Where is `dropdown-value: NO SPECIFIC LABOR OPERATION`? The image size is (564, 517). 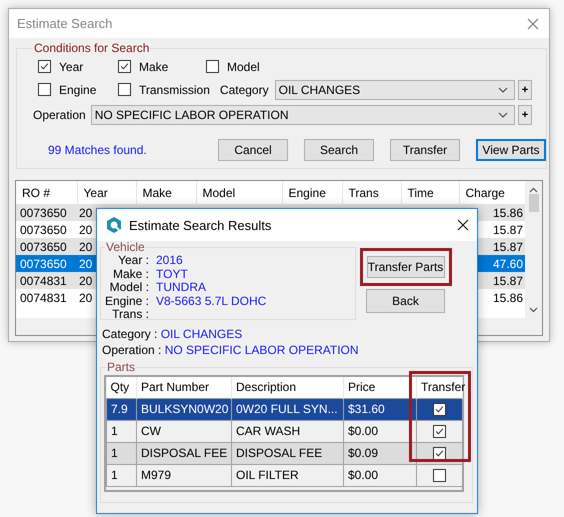 dropdown-value: NO SPECIFIC LABOR OPERATION is located at coordinates (191, 115).